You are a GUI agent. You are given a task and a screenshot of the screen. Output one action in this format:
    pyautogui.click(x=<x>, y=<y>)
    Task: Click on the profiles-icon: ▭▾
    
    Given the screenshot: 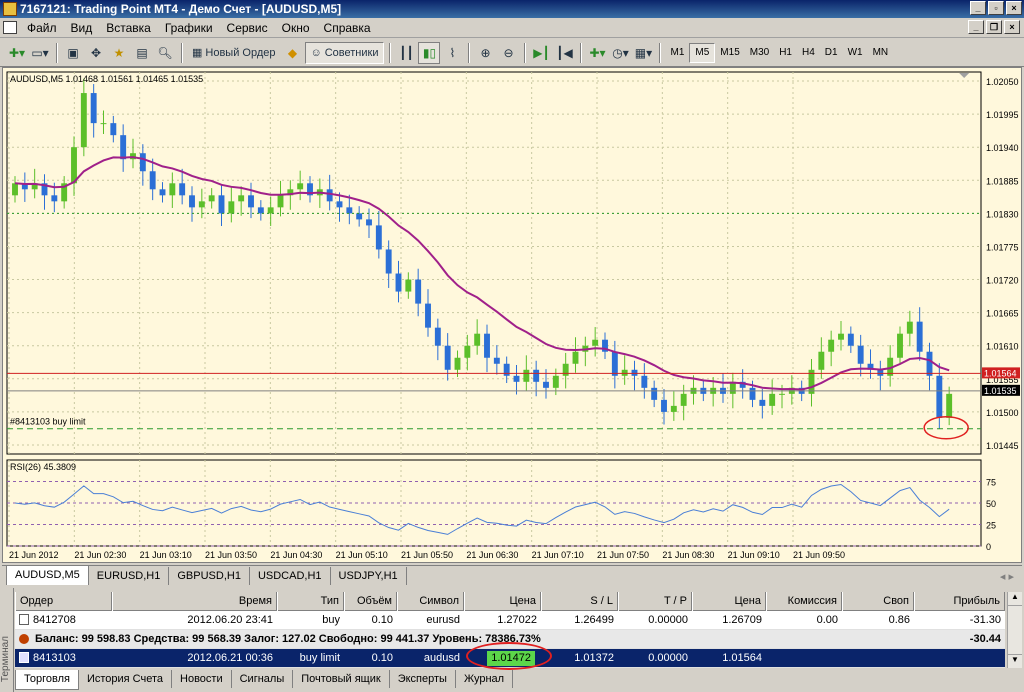 What is the action you would take?
    pyautogui.click(x=40, y=53)
    